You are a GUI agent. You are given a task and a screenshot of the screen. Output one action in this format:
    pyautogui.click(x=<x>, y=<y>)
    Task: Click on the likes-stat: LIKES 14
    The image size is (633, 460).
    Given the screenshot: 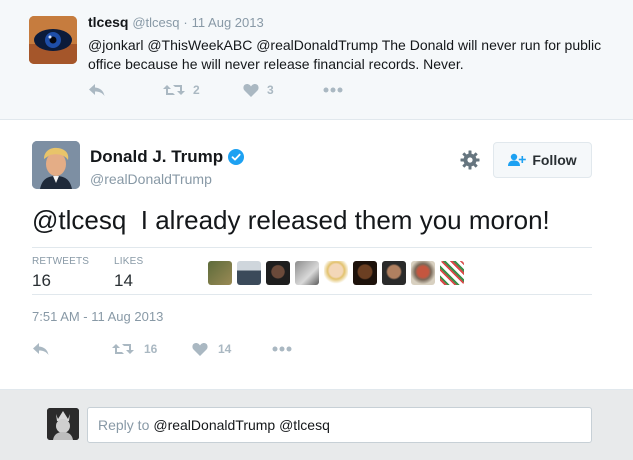 What is the action you would take?
    pyautogui.click(x=128, y=273)
    